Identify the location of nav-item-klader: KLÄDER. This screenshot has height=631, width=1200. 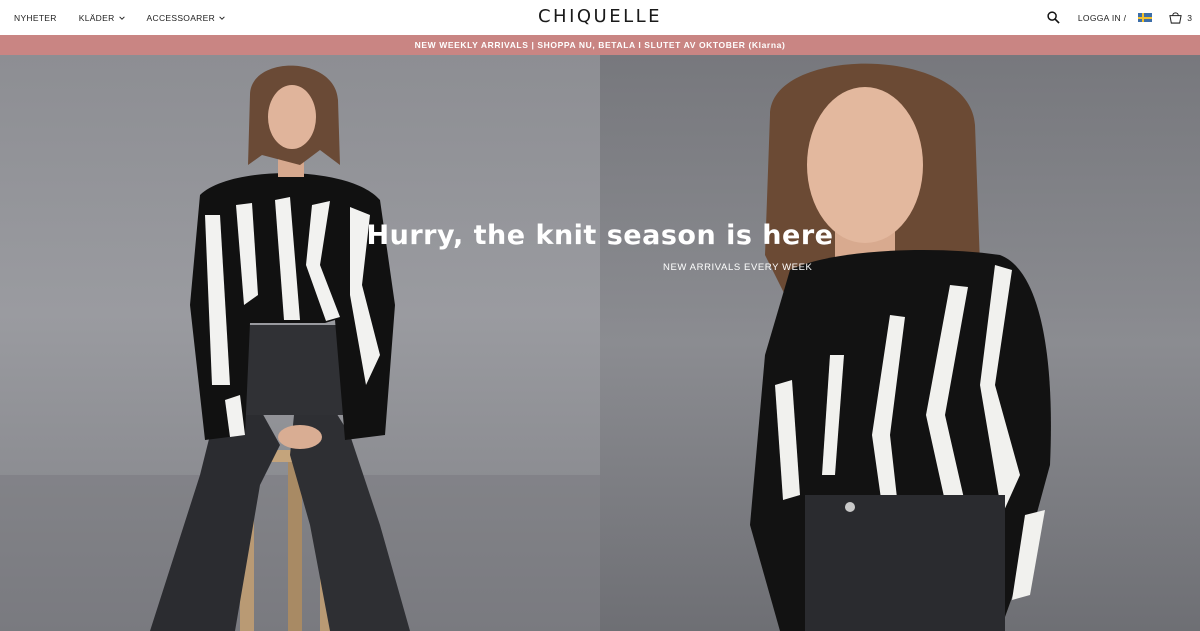
(102, 18).